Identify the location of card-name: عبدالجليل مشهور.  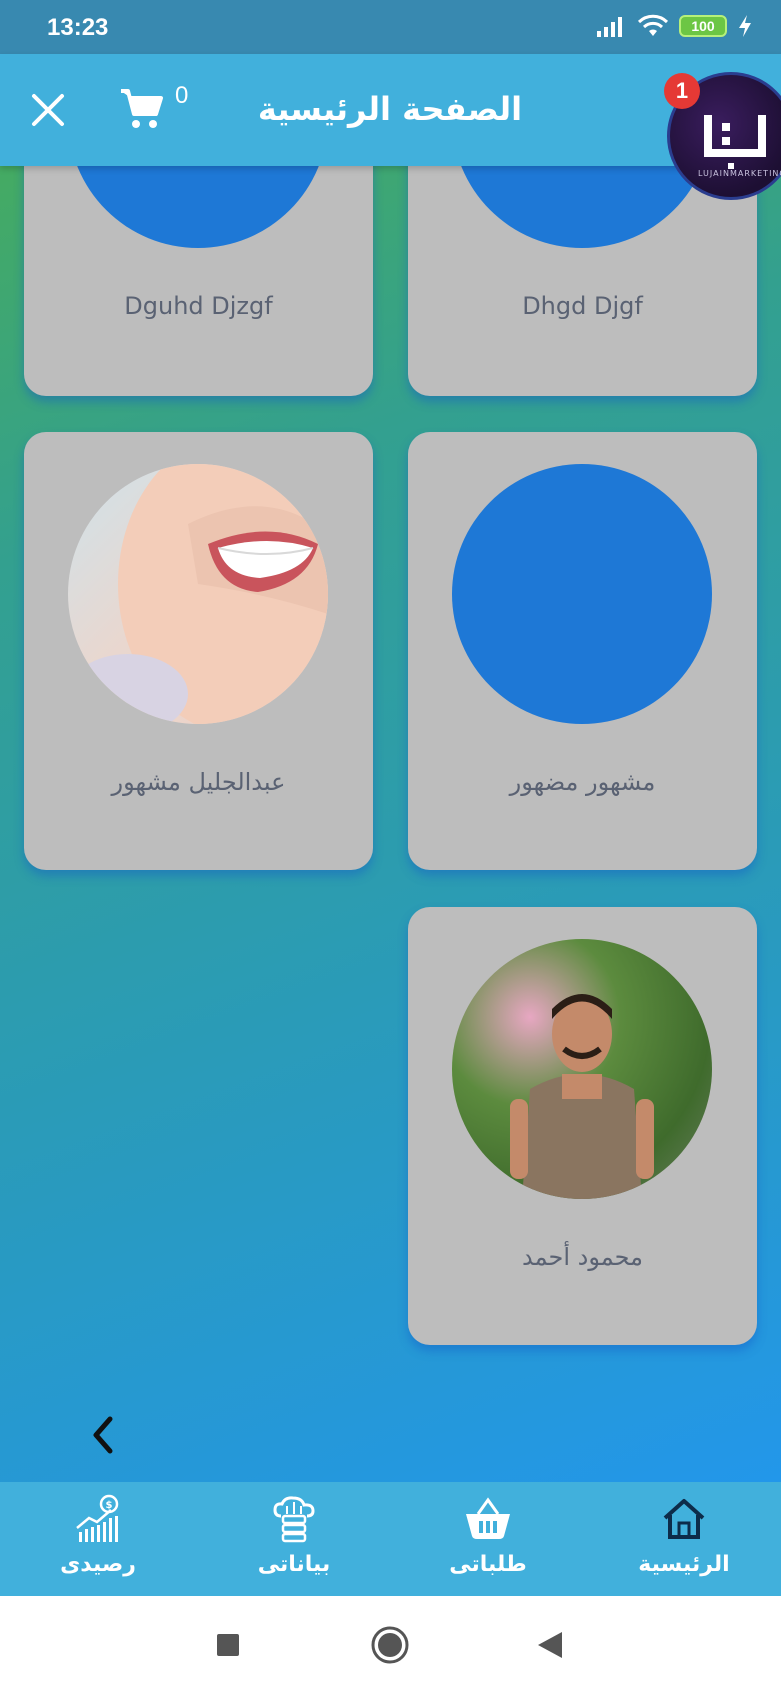
(198, 782).